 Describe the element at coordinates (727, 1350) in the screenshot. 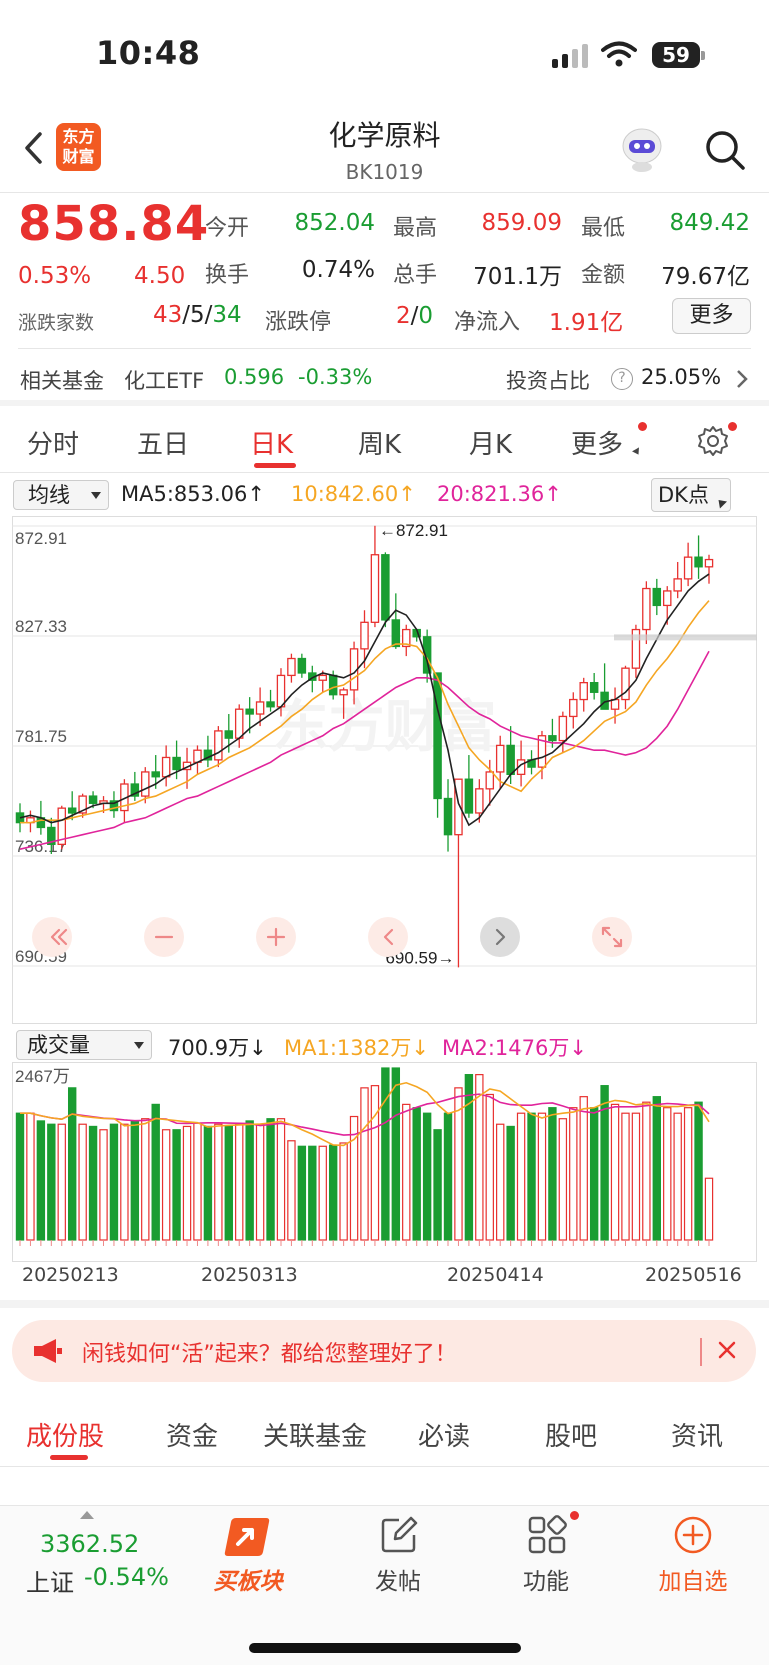

I see `close-icon` at that location.